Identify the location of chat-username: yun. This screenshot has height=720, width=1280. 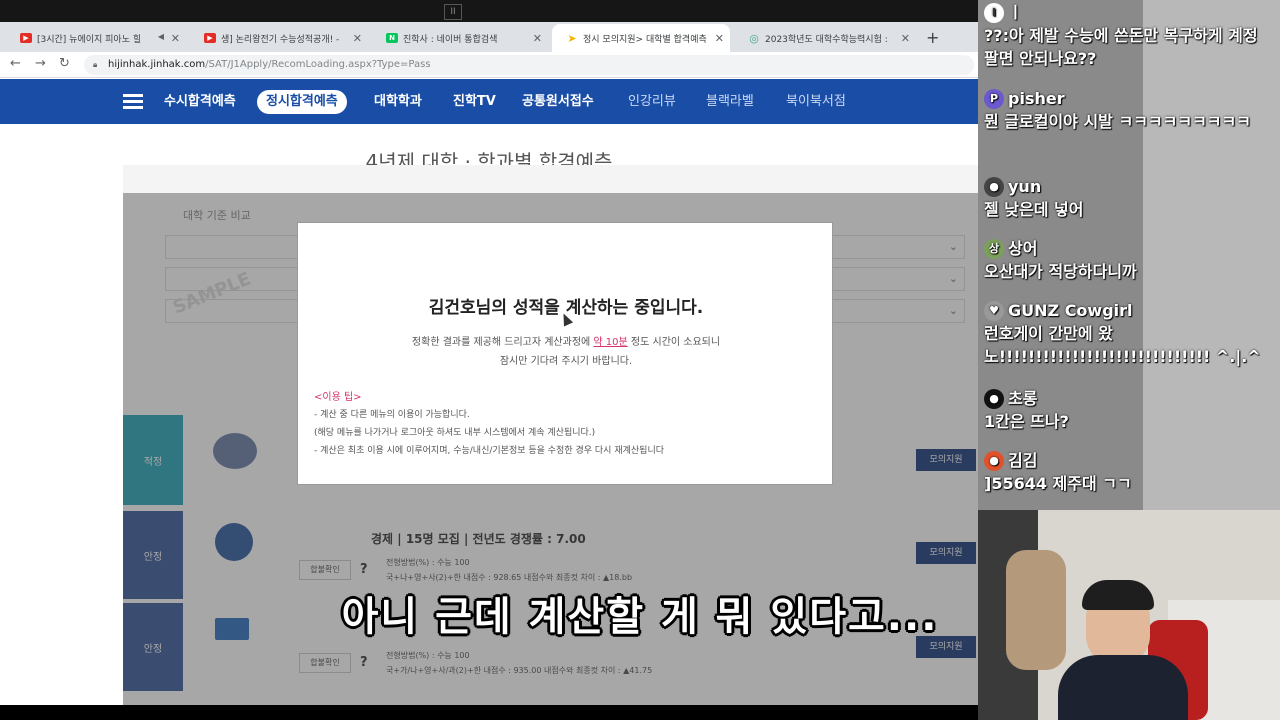
(1025, 186).